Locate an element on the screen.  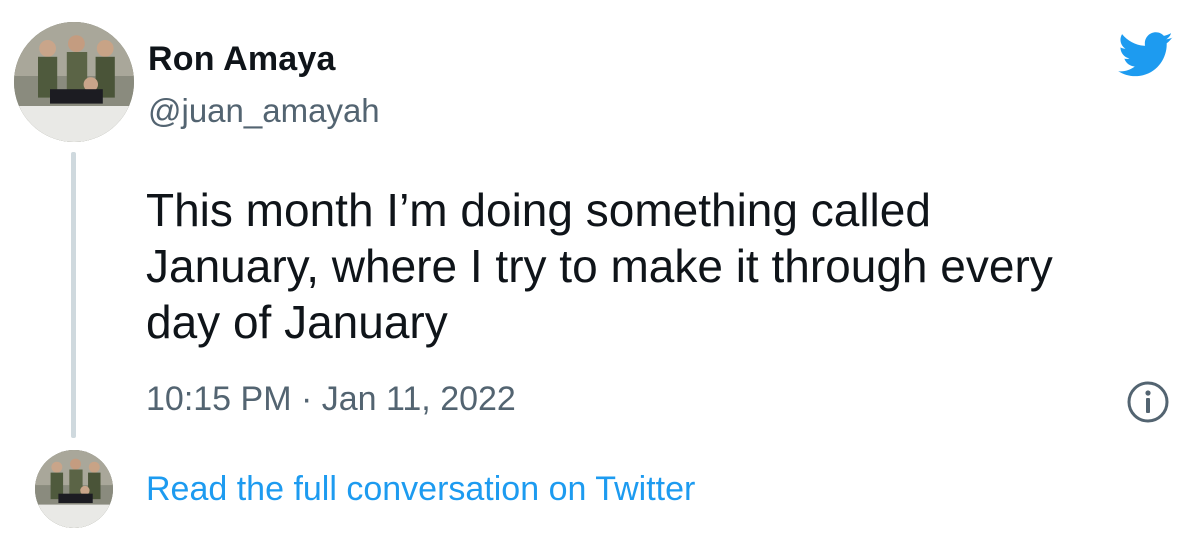
read-full-conversation-link: Read the full conversation on Twitter is located at coordinates (420, 489).